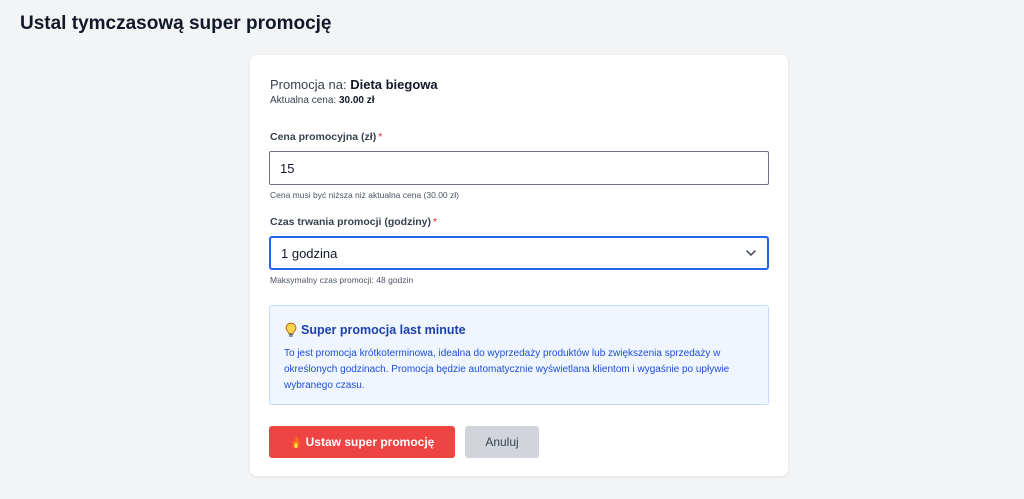 Image resolution: width=1024 pixels, height=499 pixels. Describe the element at coordinates (356, 100) in the screenshot. I see `current-price-value: 30.00 zł` at that location.